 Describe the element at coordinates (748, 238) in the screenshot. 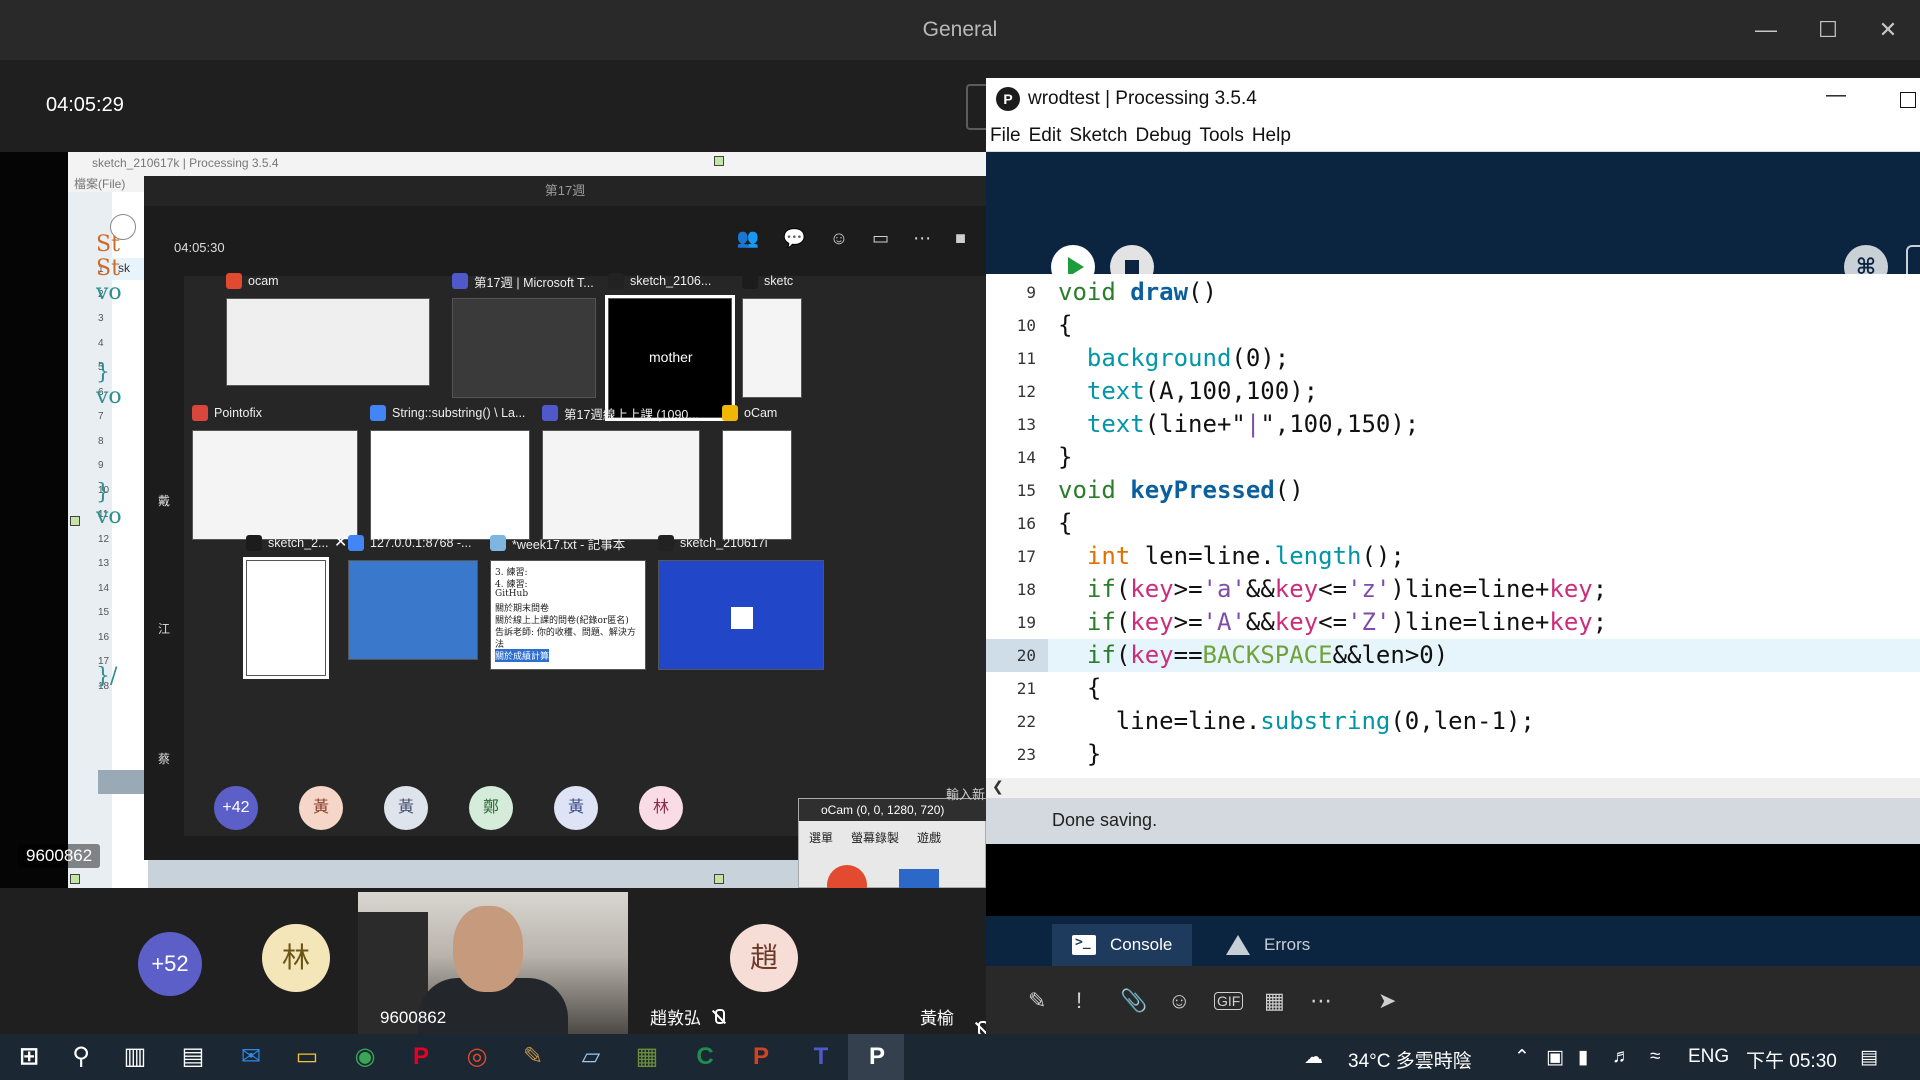

I see `people-icon: 👥` at that location.